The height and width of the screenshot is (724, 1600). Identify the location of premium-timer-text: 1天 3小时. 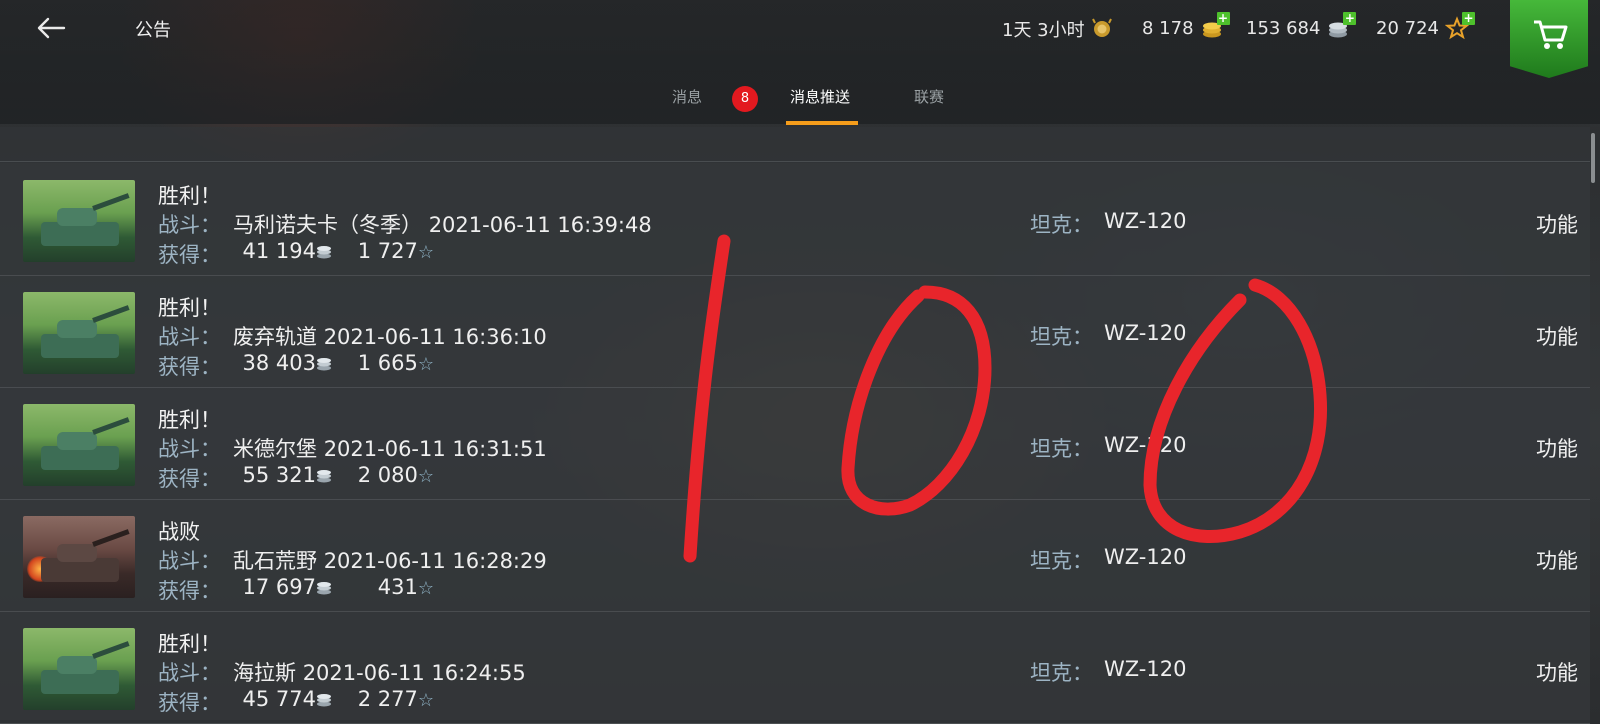
(1043, 30).